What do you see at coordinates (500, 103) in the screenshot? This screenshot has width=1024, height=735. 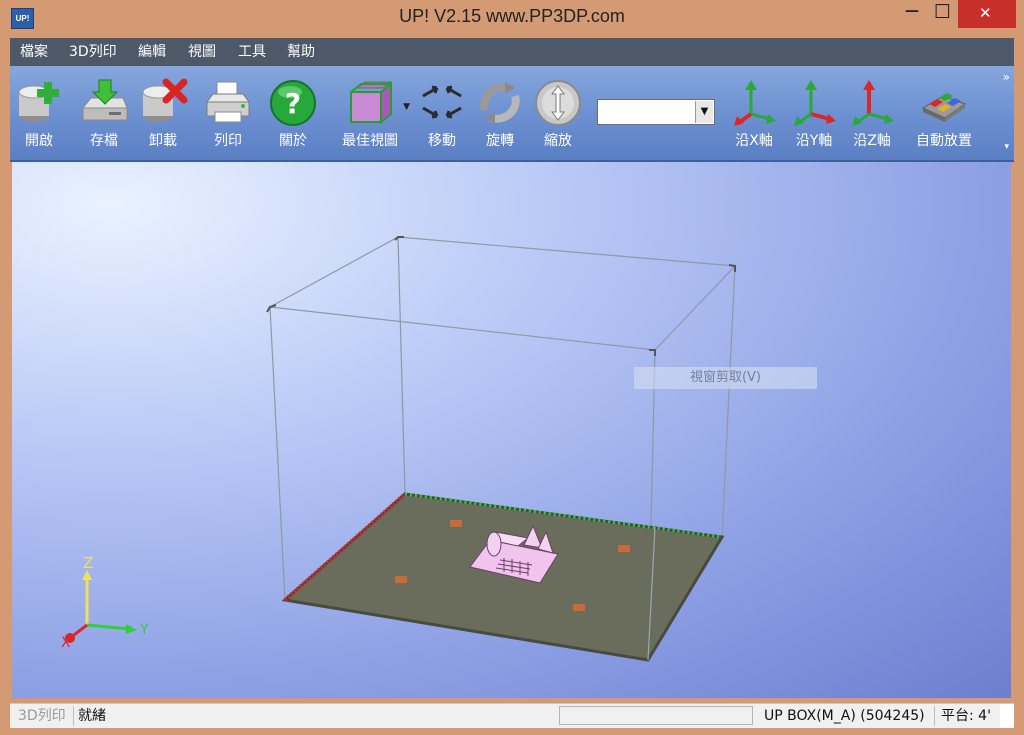 I see `rotate-icon` at bounding box center [500, 103].